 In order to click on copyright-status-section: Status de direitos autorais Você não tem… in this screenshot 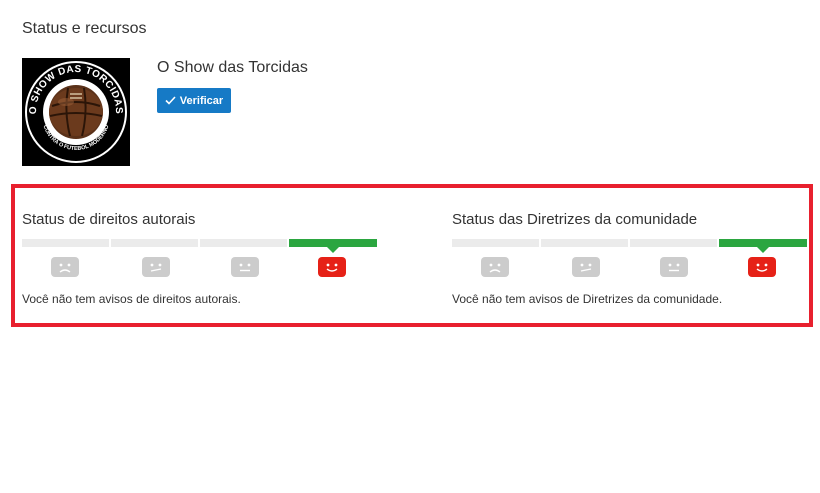, I will do `click(202, 266)`.